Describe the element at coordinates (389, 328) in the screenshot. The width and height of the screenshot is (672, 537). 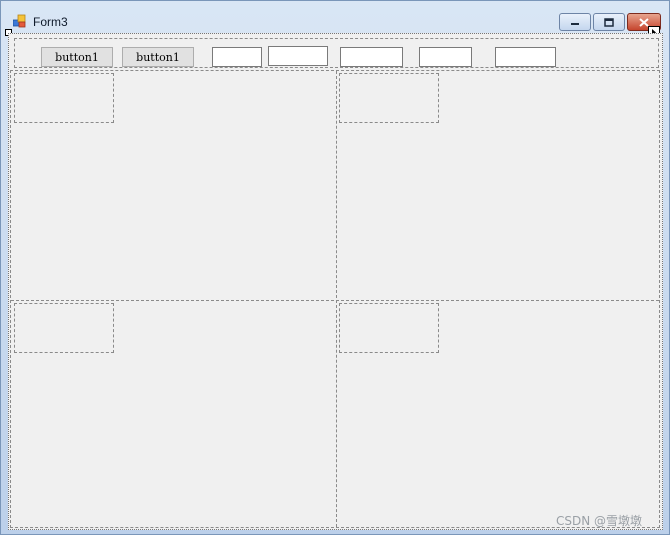
I see `panel-bottom-right` at that location.